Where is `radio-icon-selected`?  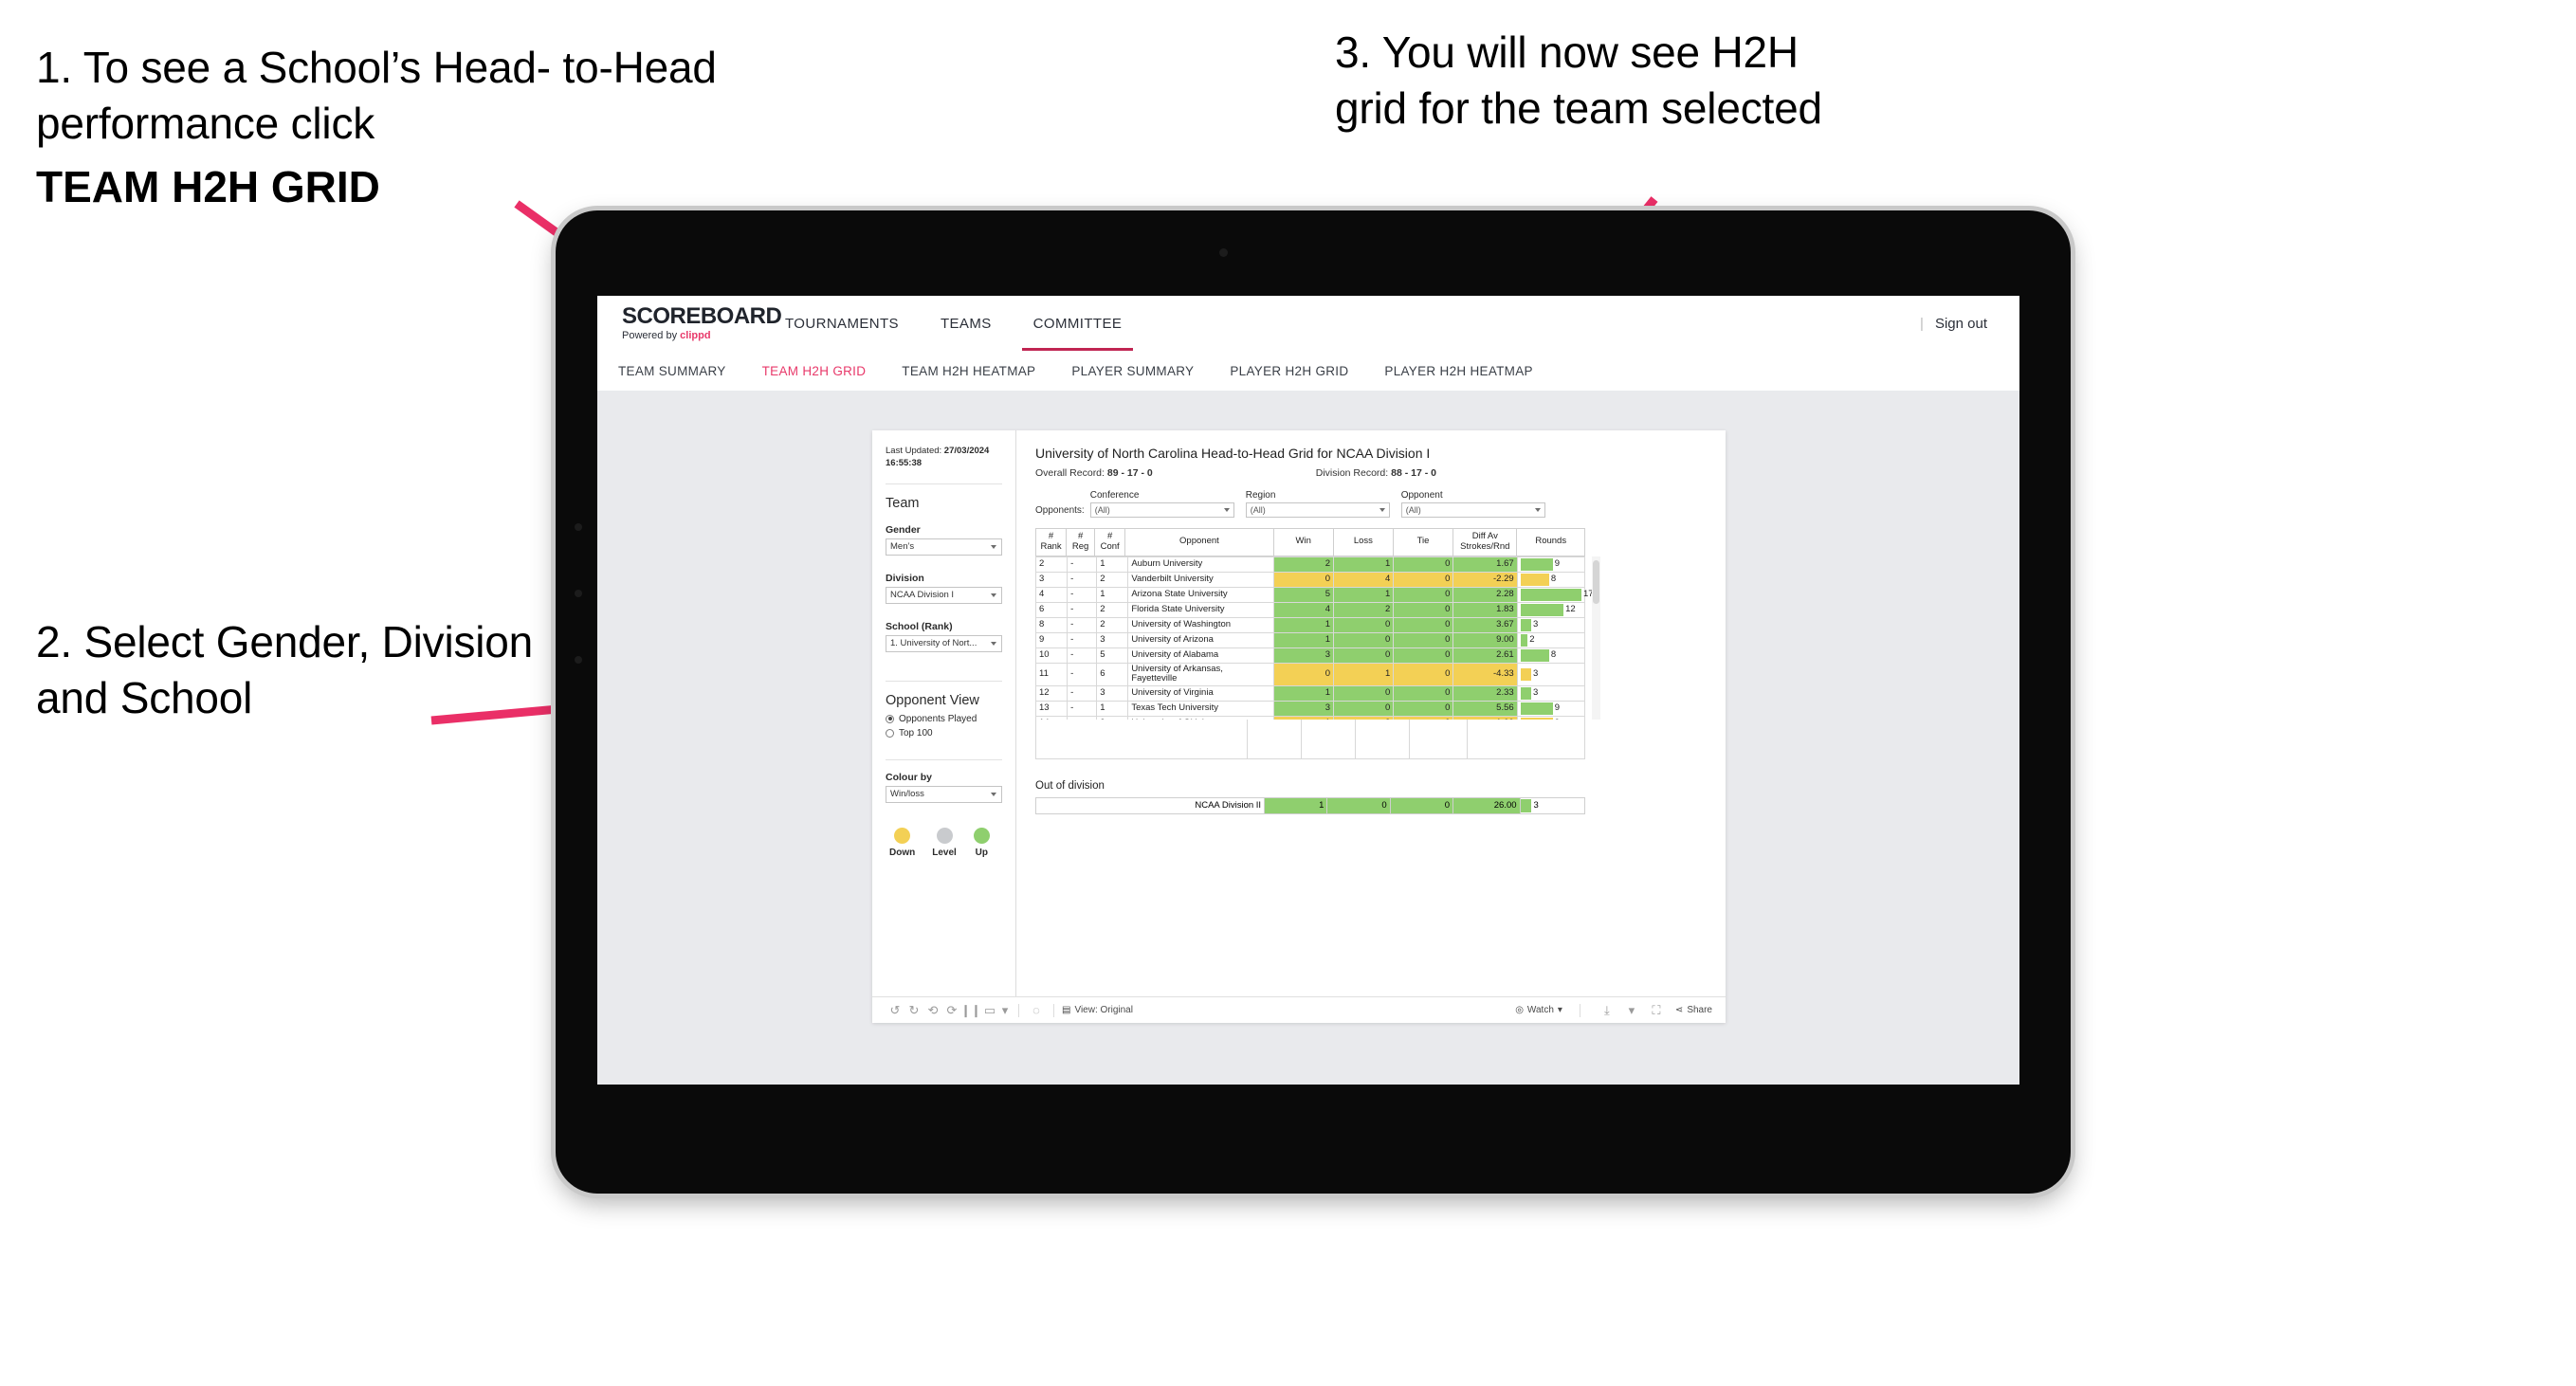 radio-icon-selected is located at coordinates (890, 718).